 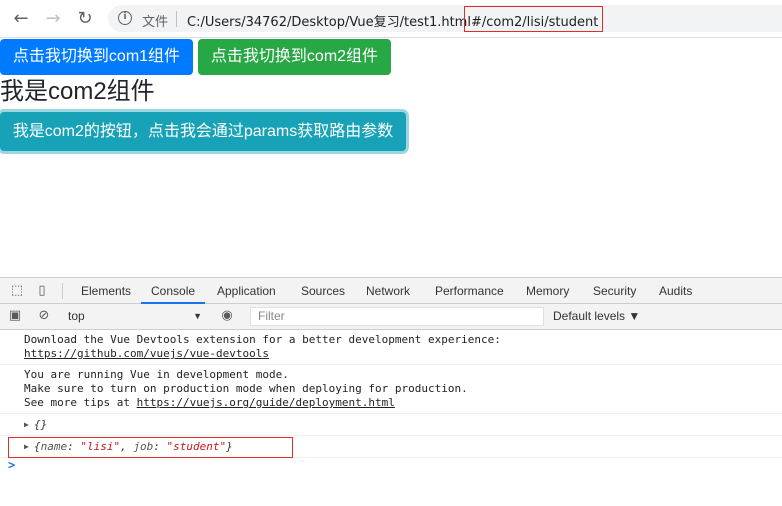 What do you see at coordinates (173, 291) in the screenshot?
I see `tab-console: Console` at bounding box center [173, 291].